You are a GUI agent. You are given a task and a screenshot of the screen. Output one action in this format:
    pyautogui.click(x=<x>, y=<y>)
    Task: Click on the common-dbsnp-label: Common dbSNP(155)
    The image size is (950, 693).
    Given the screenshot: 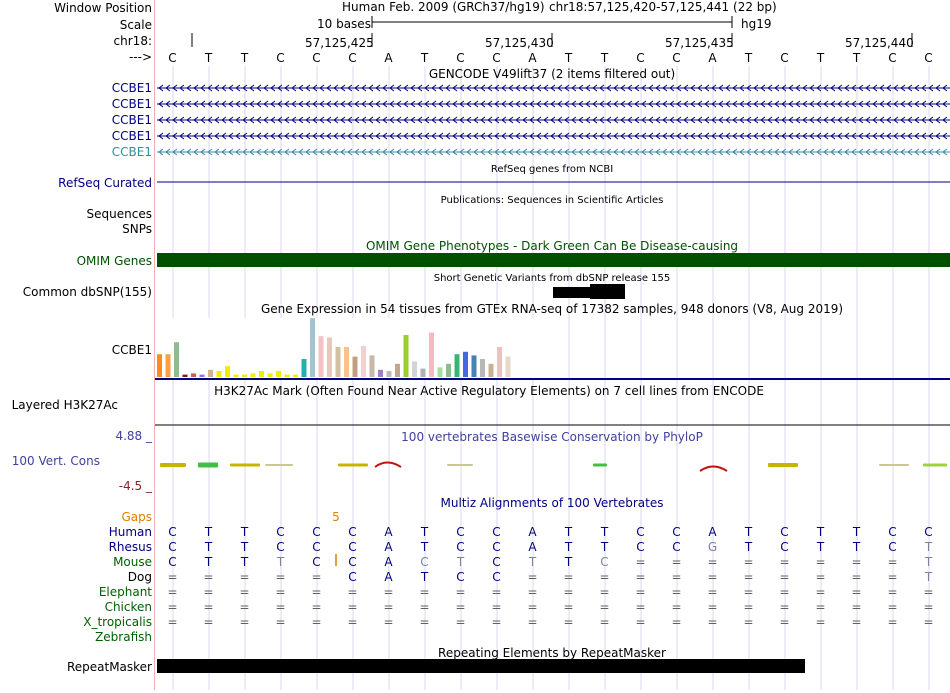 What is the action you would take?
    pyautogui.click(x=87, y=292)
    